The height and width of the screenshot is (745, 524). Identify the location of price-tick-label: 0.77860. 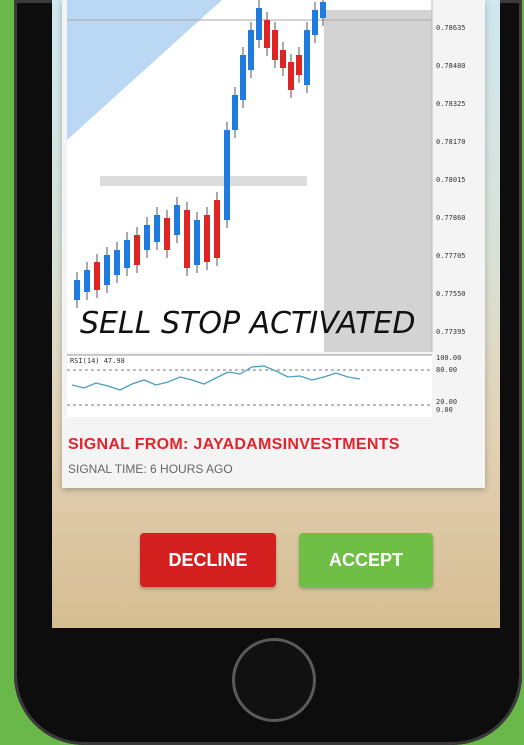
(451, 218).